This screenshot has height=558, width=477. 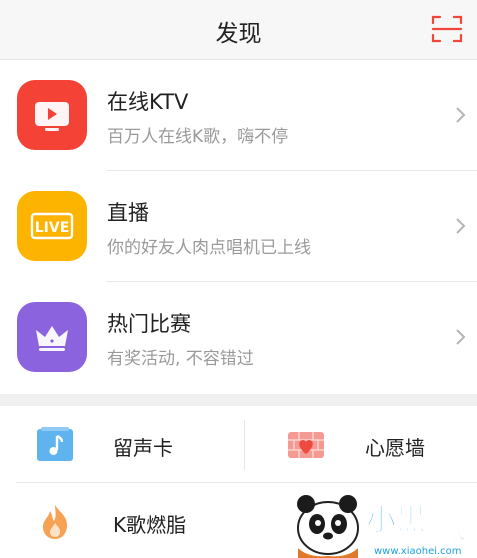 What do you see at coordinates (150, 525) in the screenshot?
I see `grid-item-label: K歌燃脂` at bounding box center [150, 525].